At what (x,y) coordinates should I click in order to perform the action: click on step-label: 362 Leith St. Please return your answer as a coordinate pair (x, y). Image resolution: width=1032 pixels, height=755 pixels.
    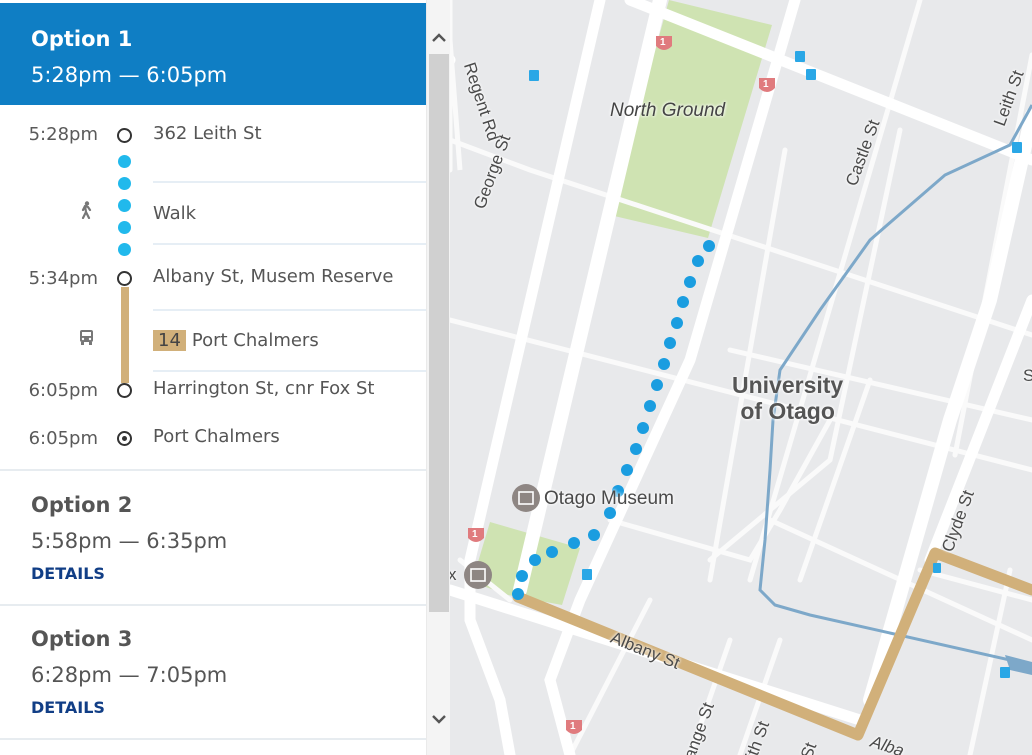
    Looking at the image, I should click on (207, 133).